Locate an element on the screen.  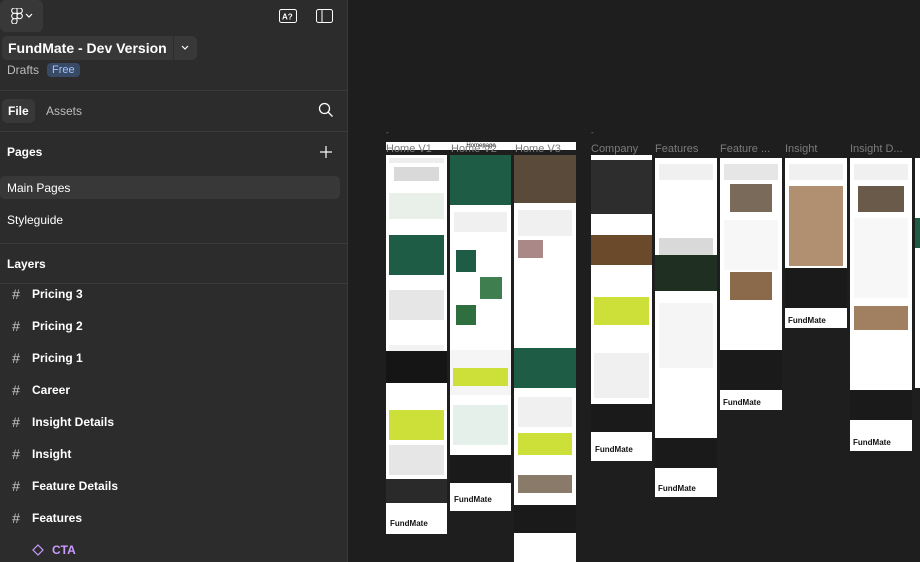
nav-bar is located at coordinates (416, 160).